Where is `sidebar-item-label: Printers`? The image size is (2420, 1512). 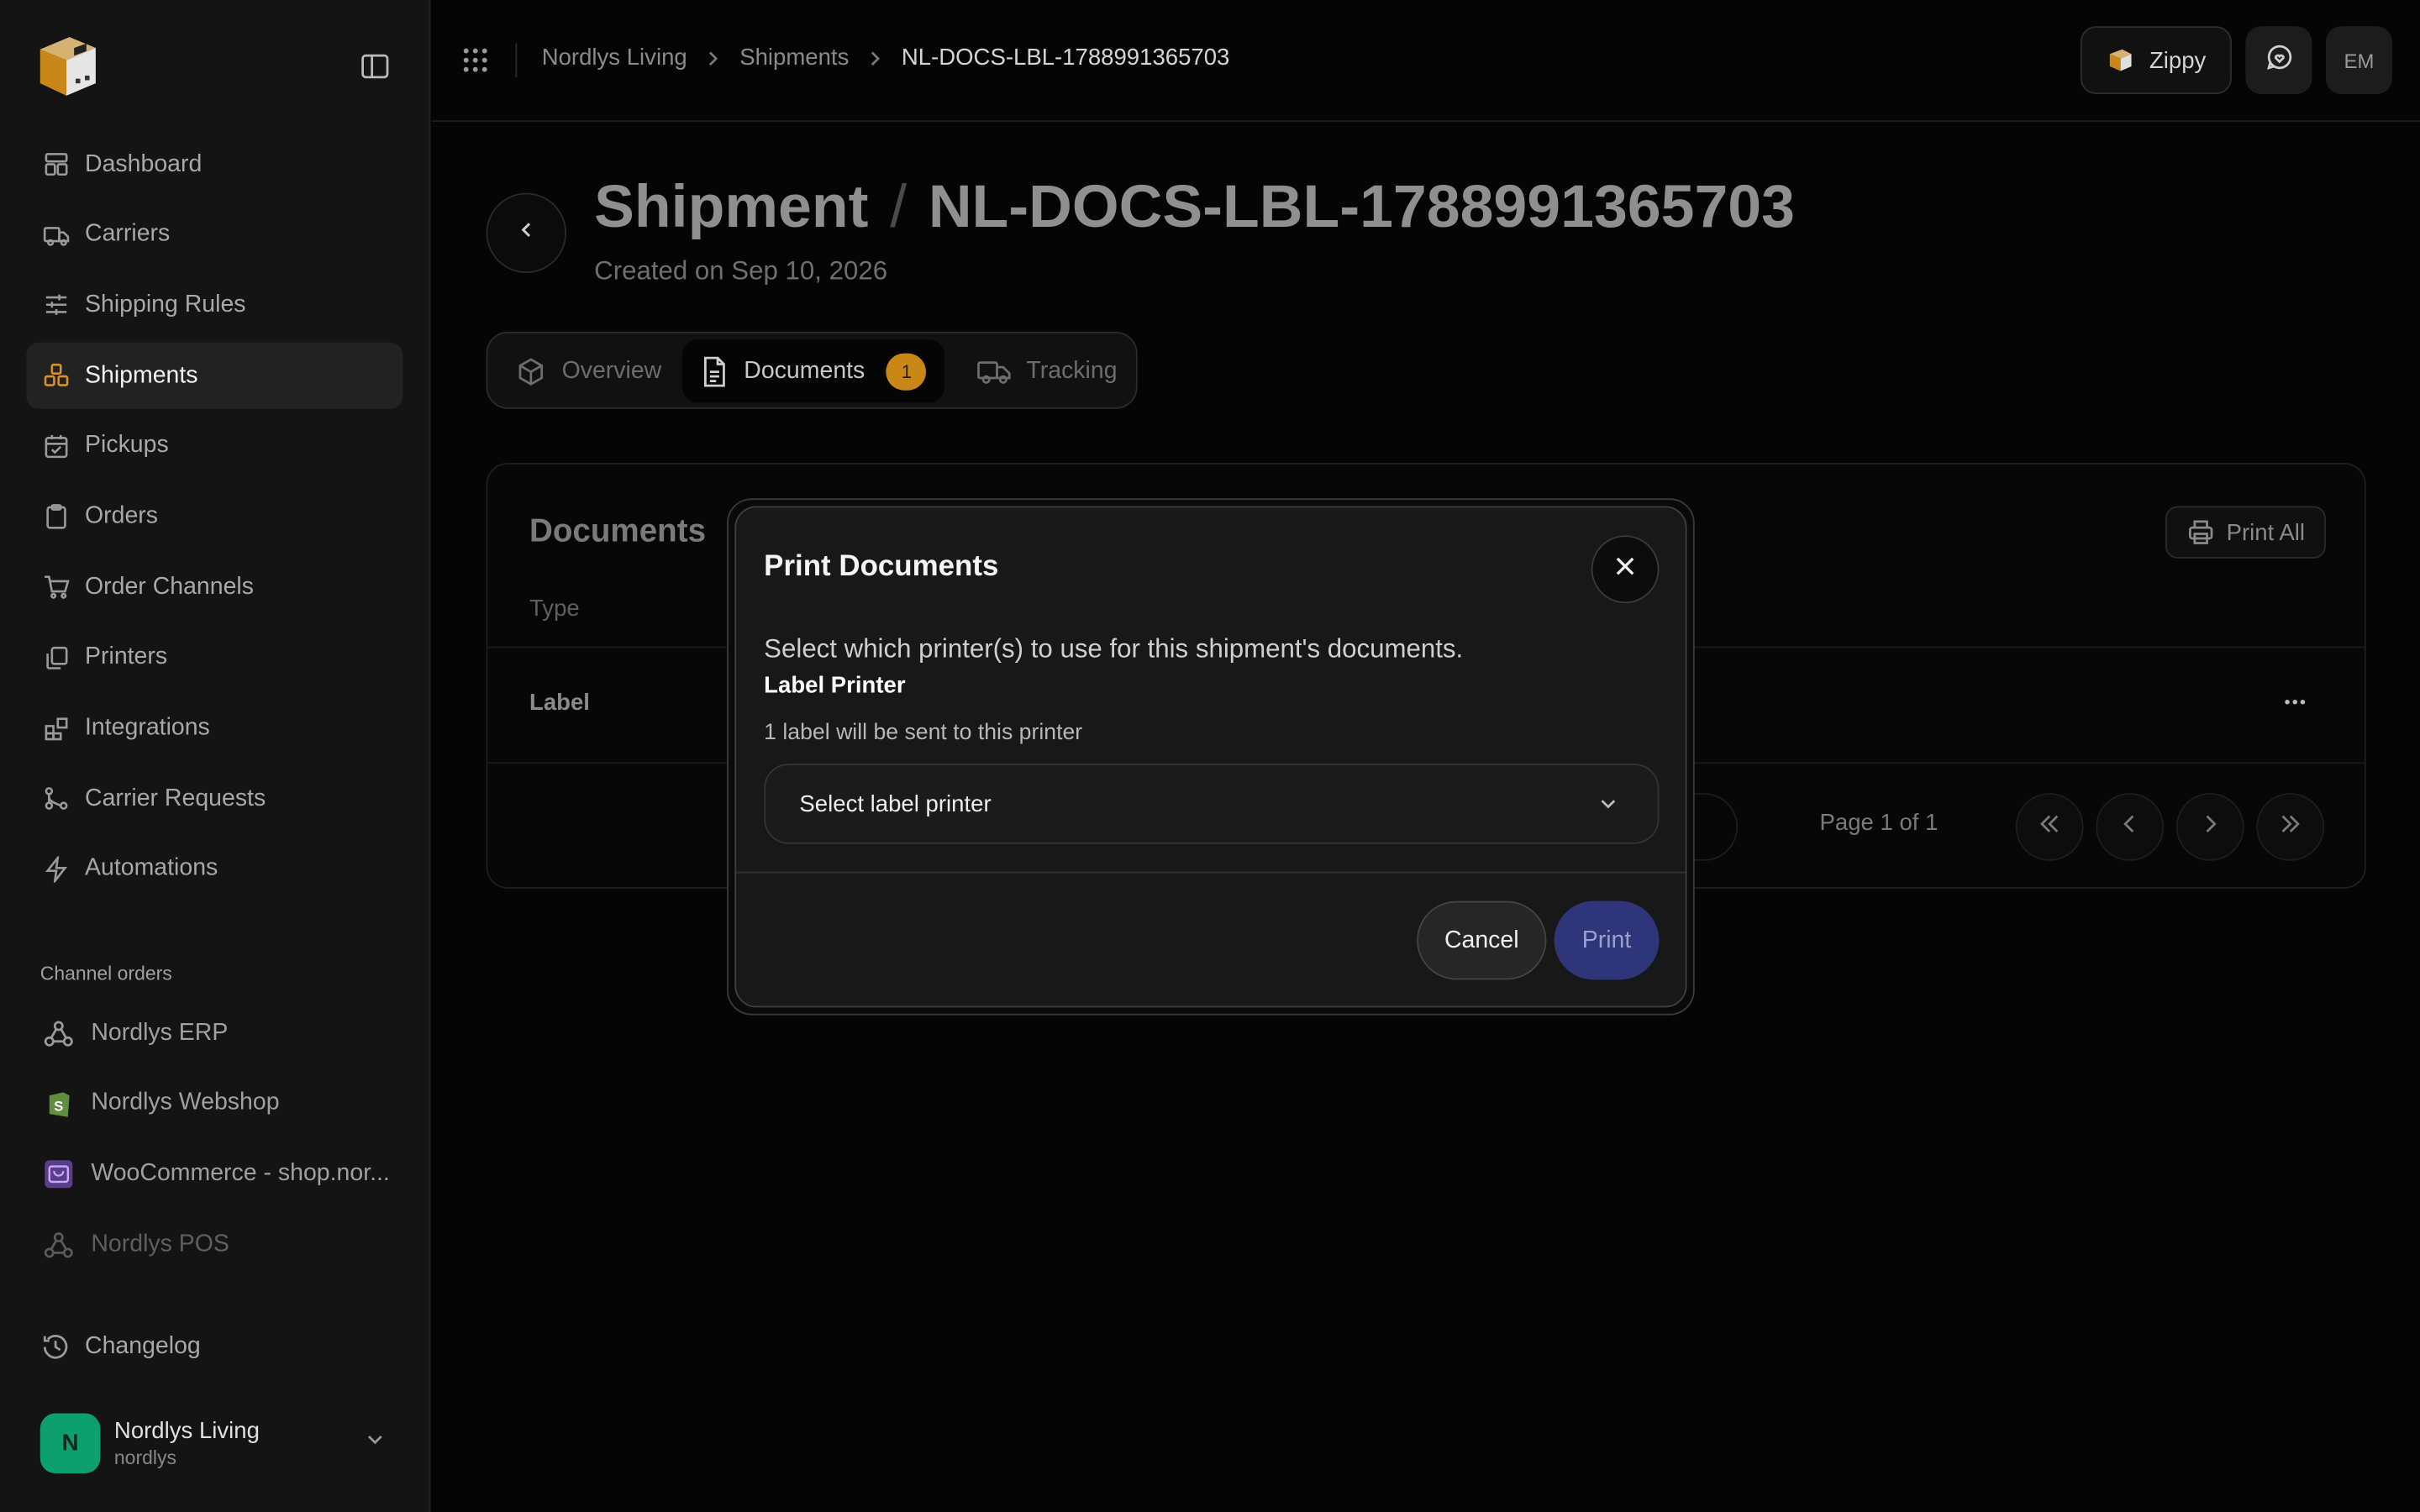
sidebar-item-label: Printers is located at coordinates (127, 656).